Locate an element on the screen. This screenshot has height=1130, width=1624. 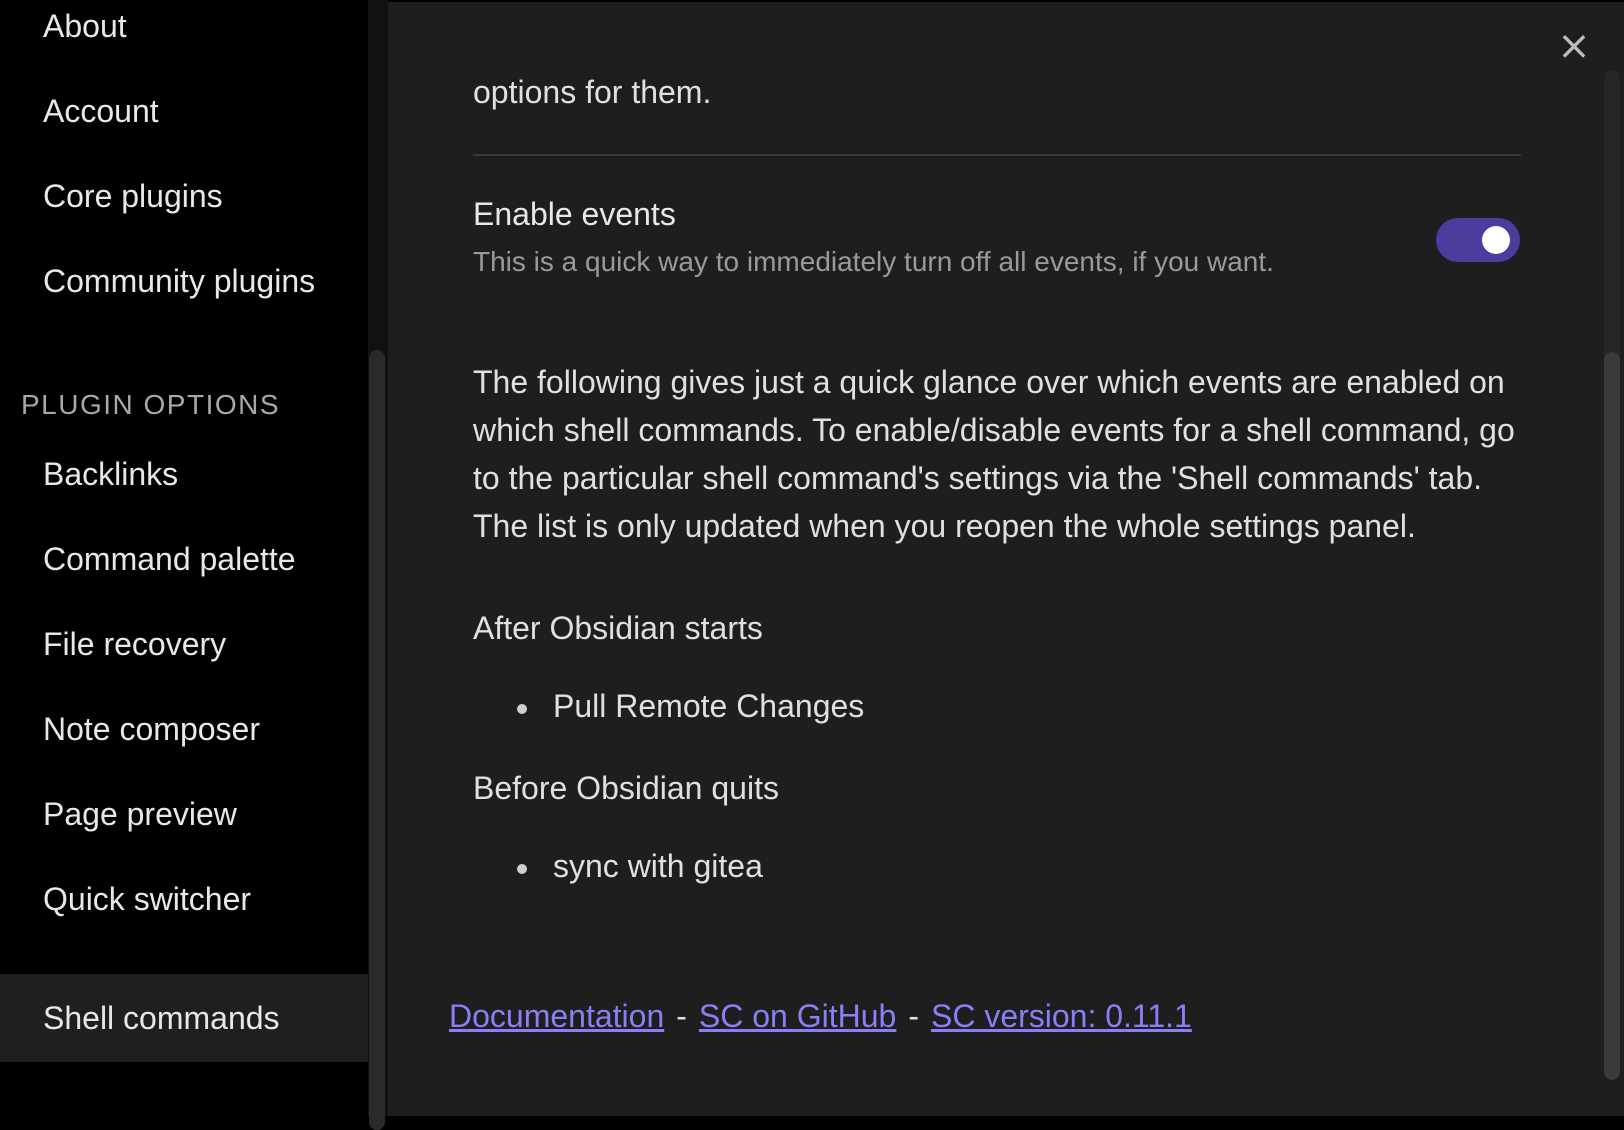
enable-events-label: Enable events is located at coordinates (574, 214).